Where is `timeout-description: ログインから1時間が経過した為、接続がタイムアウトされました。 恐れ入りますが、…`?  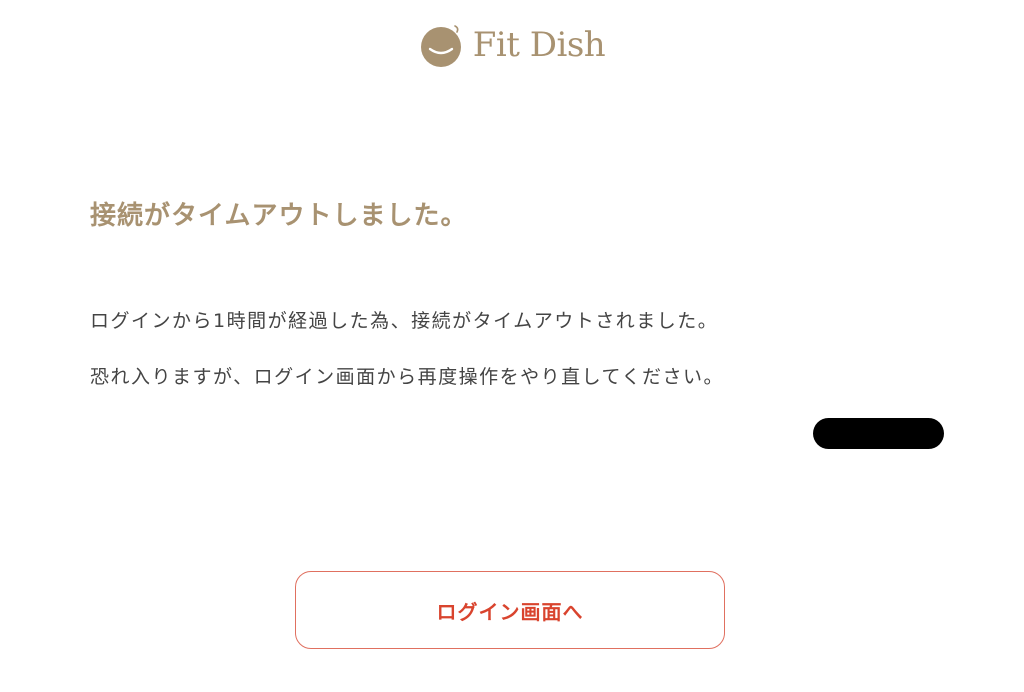 timeout-description: ログインから1時間が経過した為、接続がタイムアウトされました。 恐れ入りますが、… is located at coordinates (407, 362).